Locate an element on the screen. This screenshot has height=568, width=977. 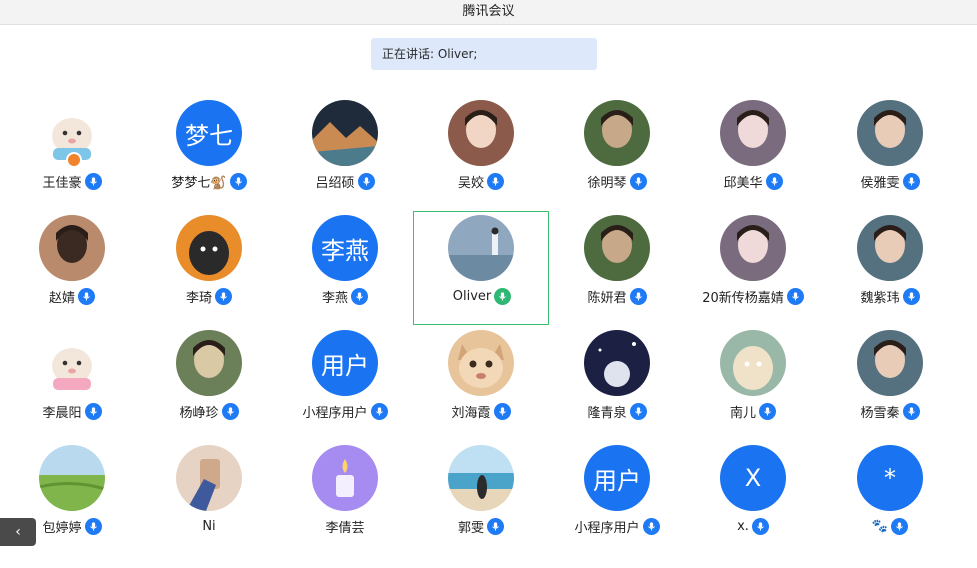
participant-name: 包婷婷 is located at coordinates (62, 528).